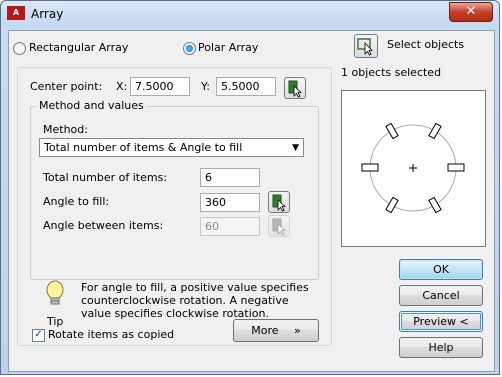 This screenshot has height=377, width=502. What do you see at coordinates (441, 295) in the screenshot?
I see `cancel-button: Cancel` at bounding box center [441, 295].